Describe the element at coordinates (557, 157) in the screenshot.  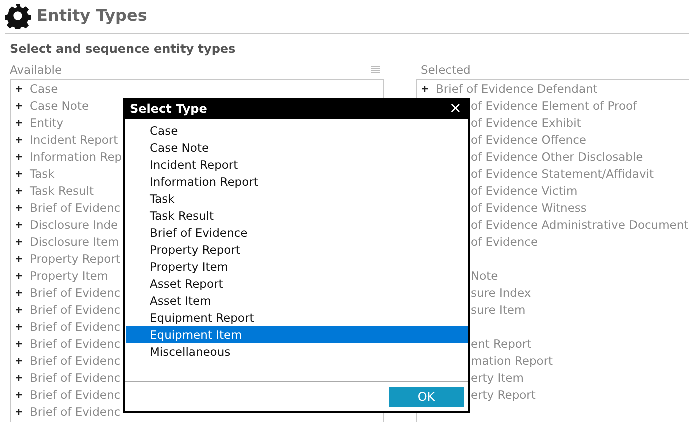
I see `list-item: of Evidence Other Disclosable` at that location.